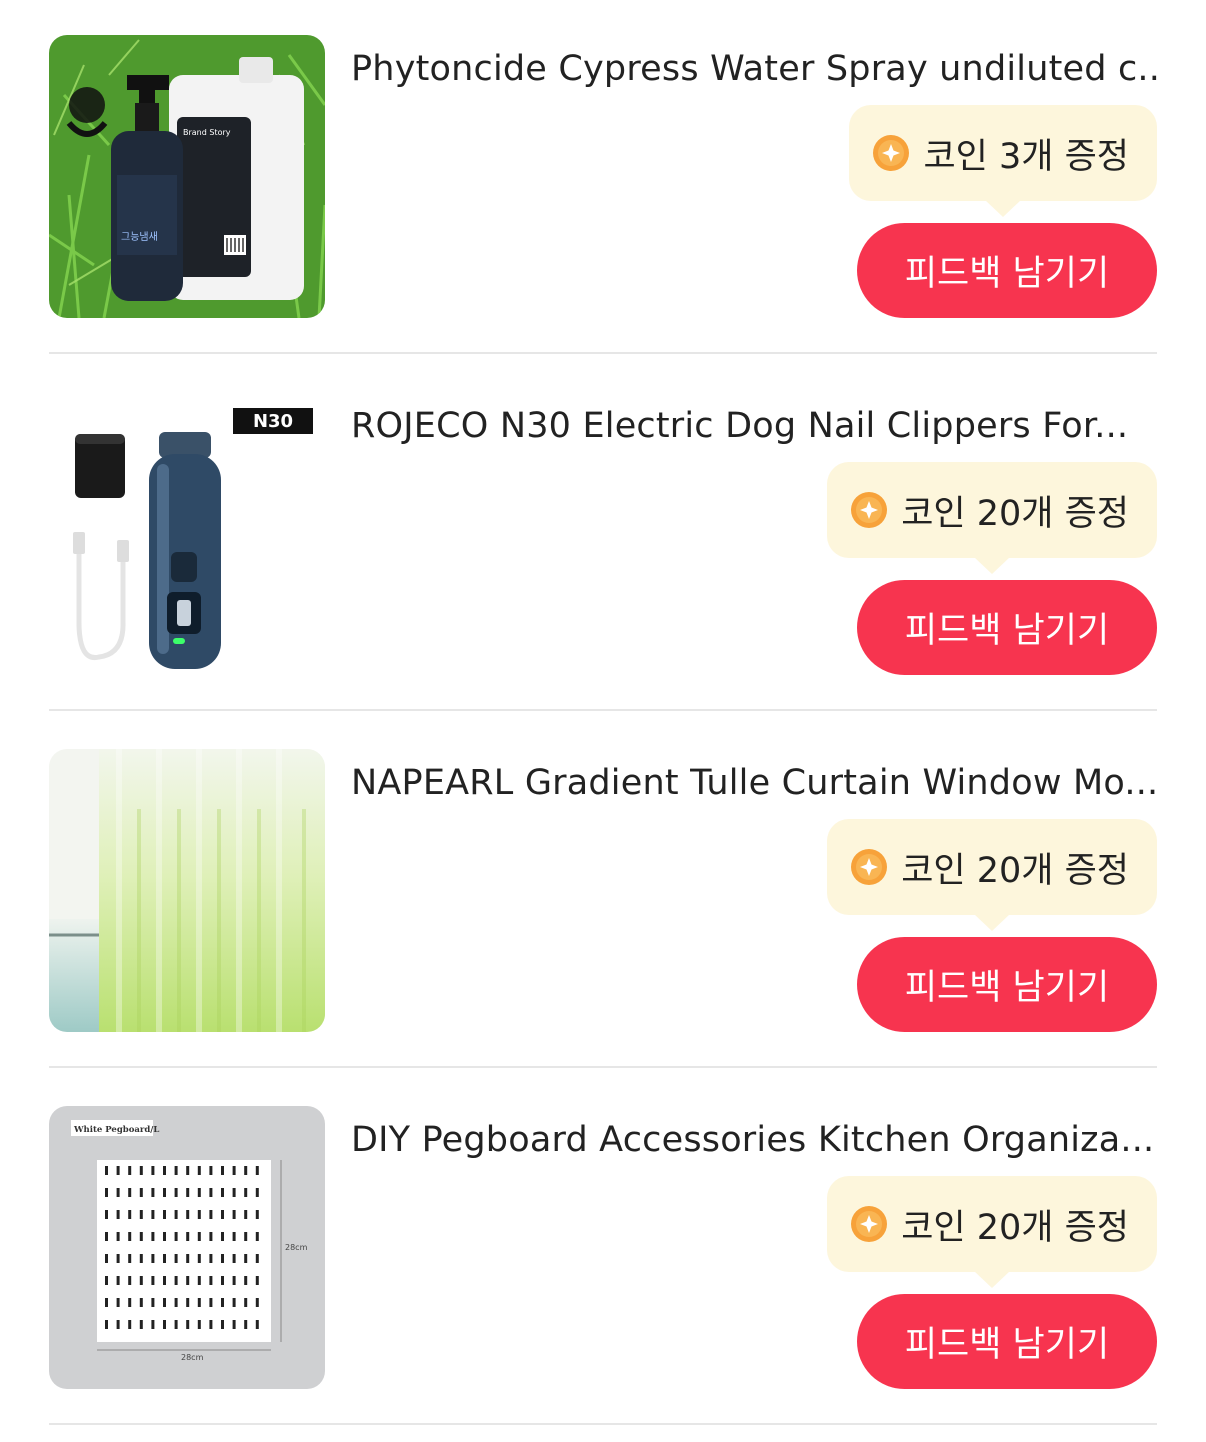 This screenshot has height=1442, width=1206. Describe the element at coordinates (139, 237) in the screenshot. I see `bottle-label-text: 그능냄새` at that location.